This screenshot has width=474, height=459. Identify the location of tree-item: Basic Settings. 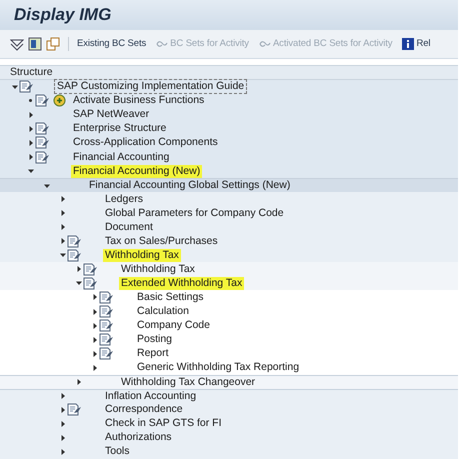
(170, 297).